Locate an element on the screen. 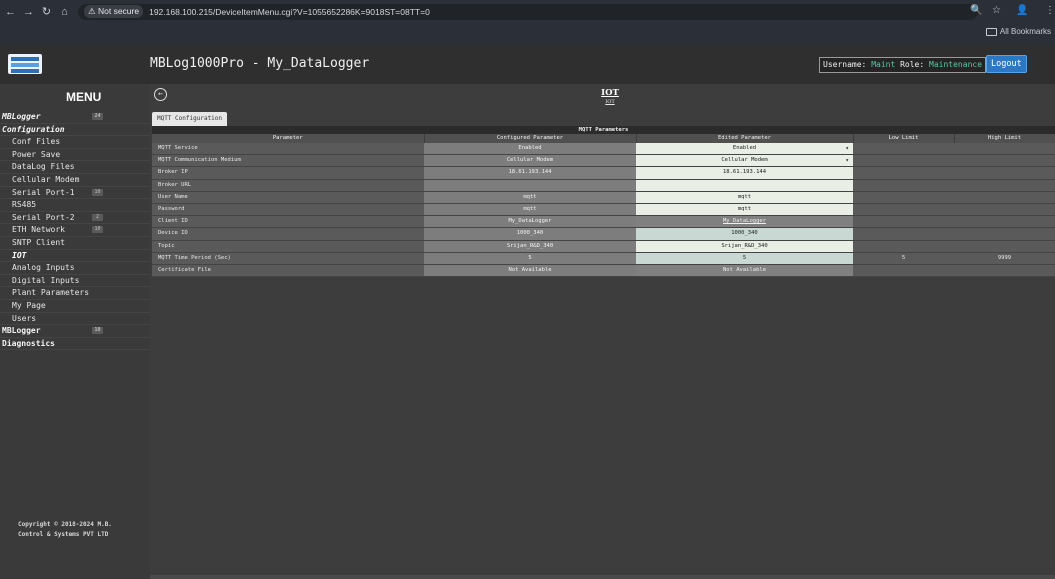  parameter-name: MQTT Service is located at coordinates (288, 149).